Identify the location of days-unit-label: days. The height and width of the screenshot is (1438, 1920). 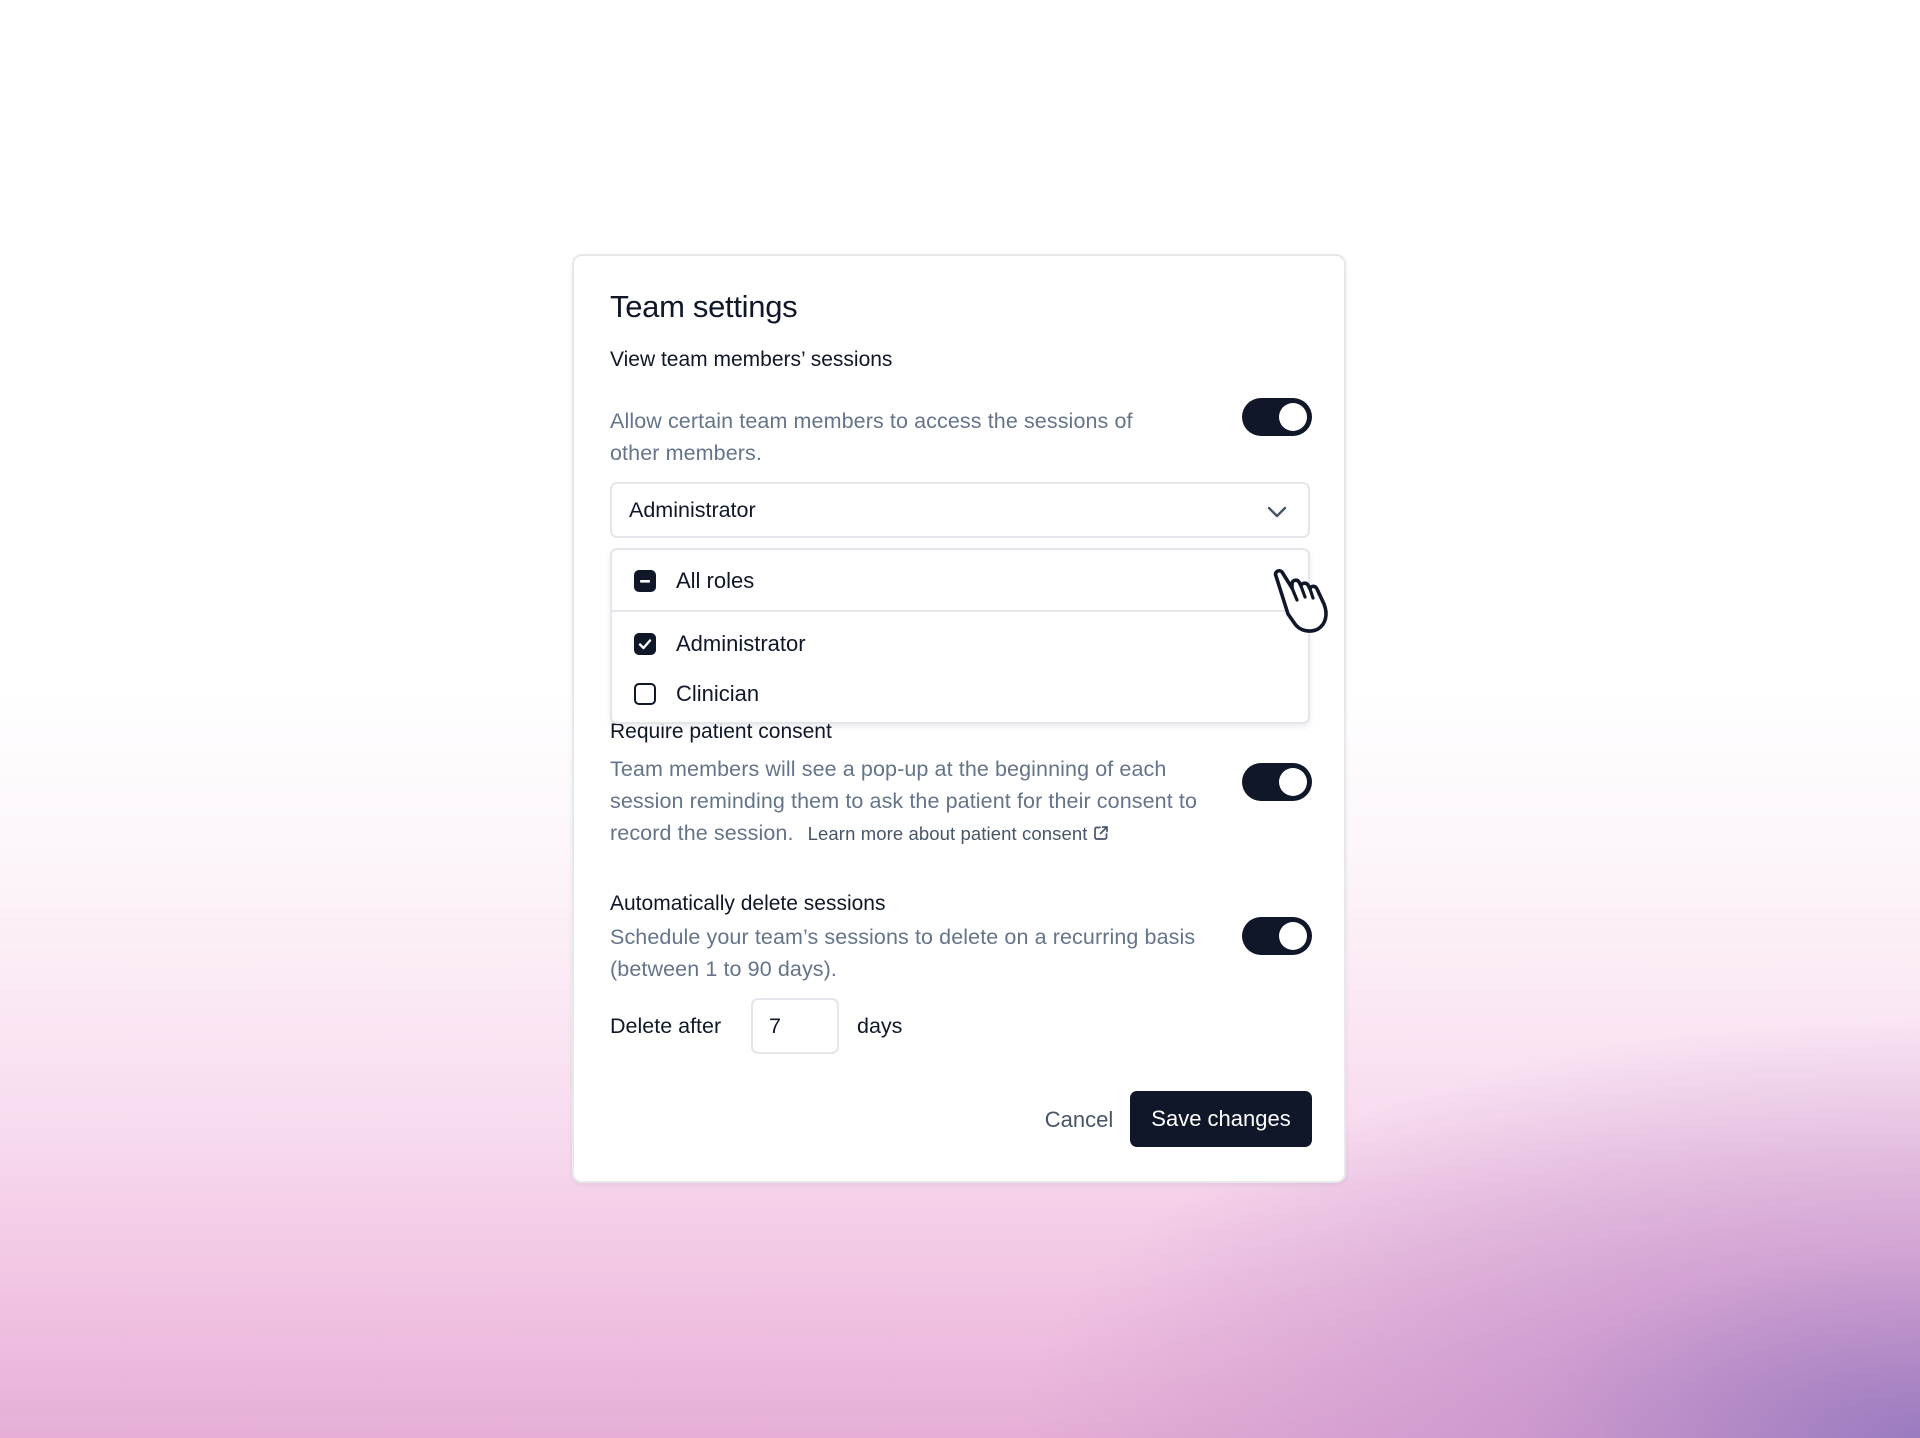
(880, 1026).